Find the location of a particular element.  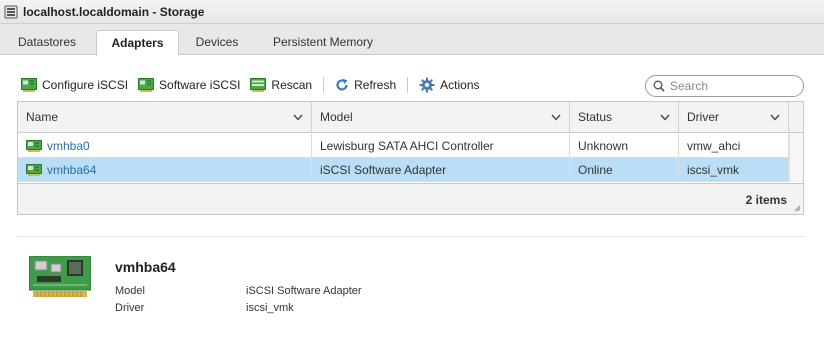

cell-model: Lewisburg SATA AHCI Controller is located at coordinates (441, 146).